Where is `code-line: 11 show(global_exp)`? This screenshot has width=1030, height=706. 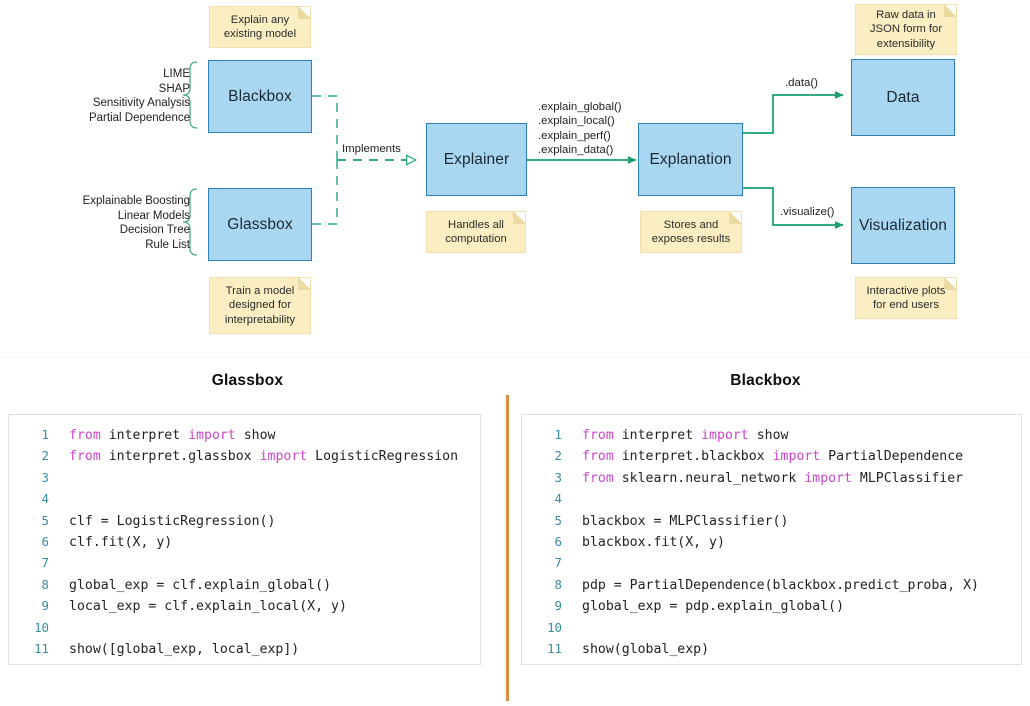 code-line: 11 show(global_exp) is located at coordinates (771, 648).